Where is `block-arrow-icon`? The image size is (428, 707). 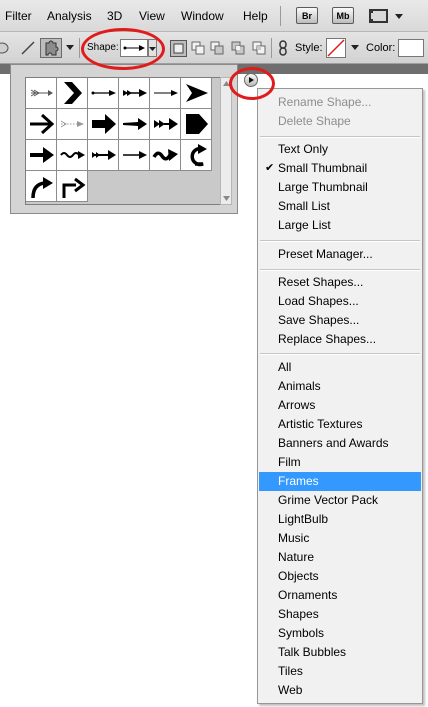 block-arrow-icon is located at coordinates (104, 124).